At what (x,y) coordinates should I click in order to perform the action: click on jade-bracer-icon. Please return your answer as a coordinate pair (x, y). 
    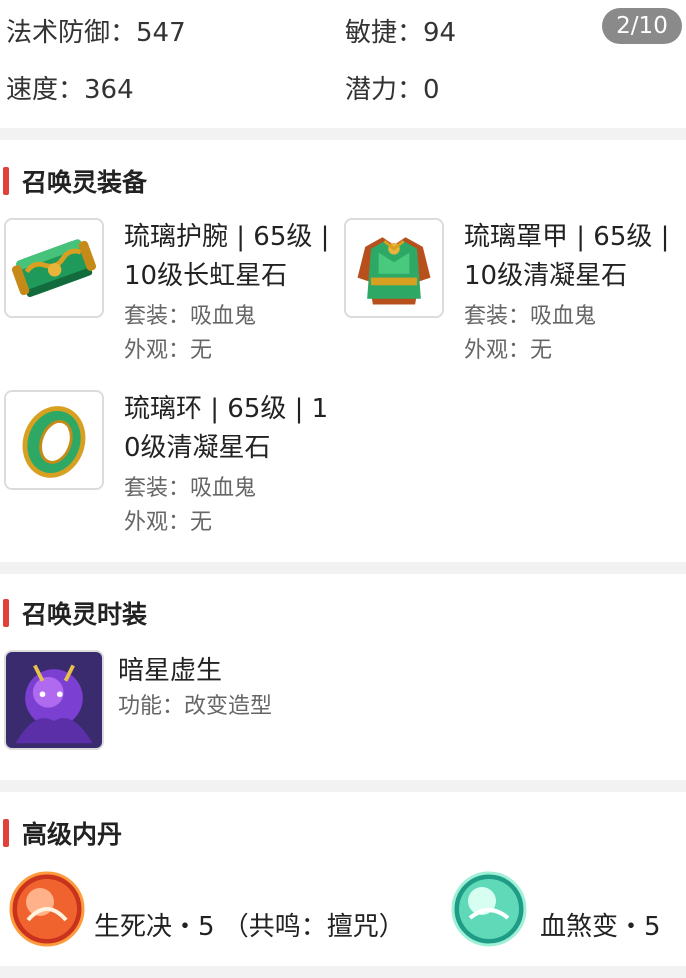
    Looking at the image, I should click on (54, 268).